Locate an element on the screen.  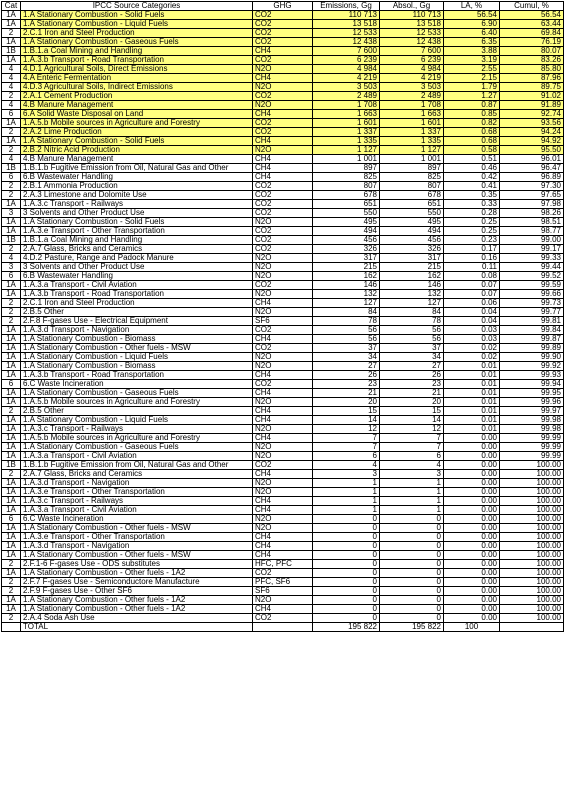
cell-cumul: 99.99 is located at coordinates (531, 456).